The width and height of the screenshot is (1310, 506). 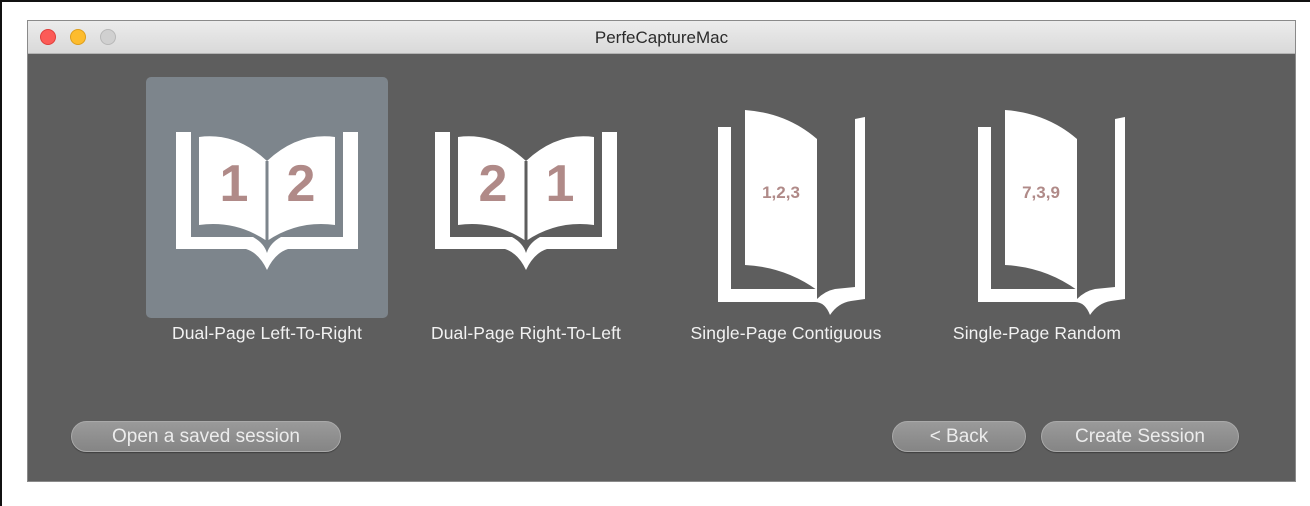 I want to click on page-number-left: 1, so click(x=234, y=184).